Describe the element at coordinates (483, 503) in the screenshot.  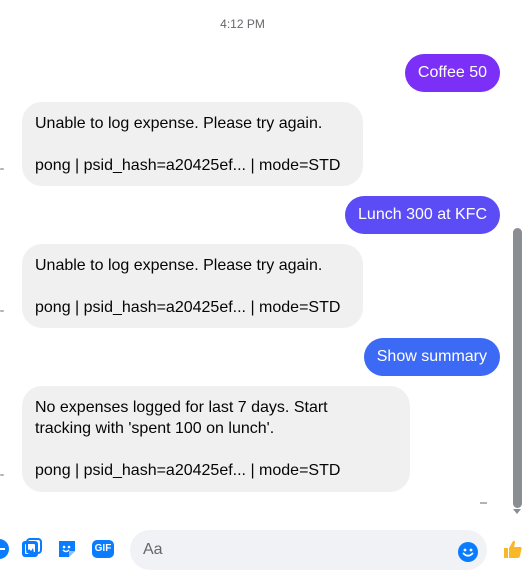
I see `typing-indicator` at that location.